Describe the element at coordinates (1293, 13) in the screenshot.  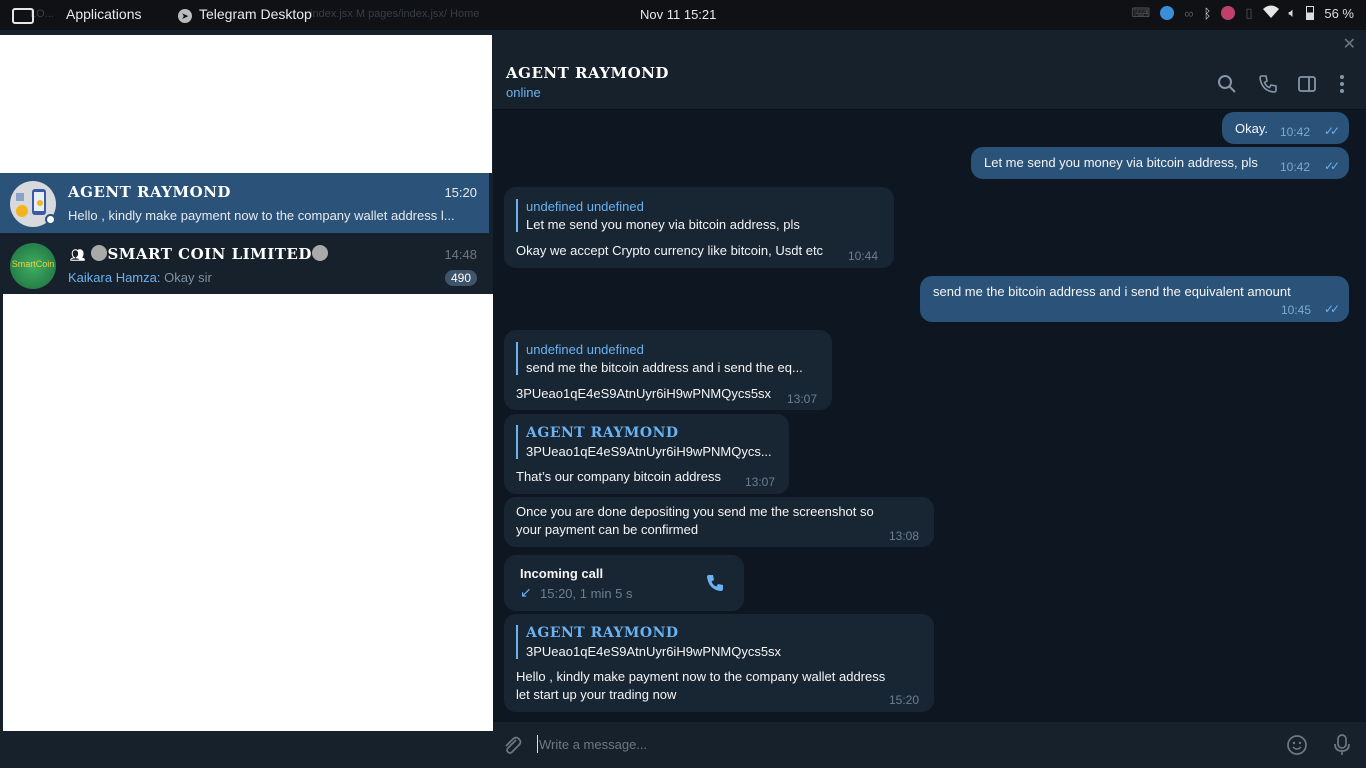
I see `volume-icon: 🔈︎` at that location.